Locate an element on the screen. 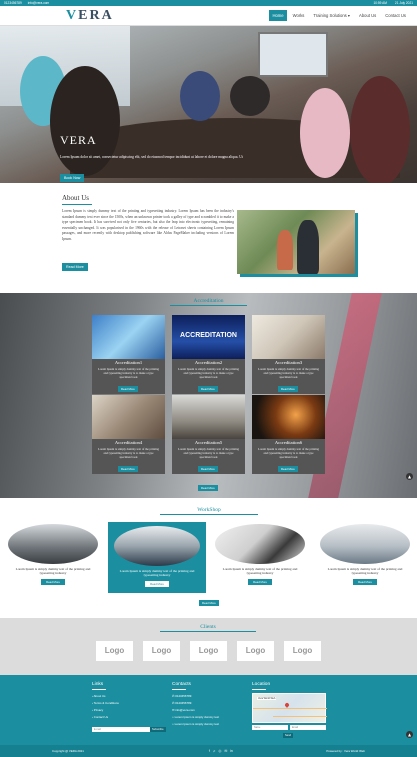 The height and width of the screenshot is (757, 417). nav-works: Works is located at coordinates (299, 15).